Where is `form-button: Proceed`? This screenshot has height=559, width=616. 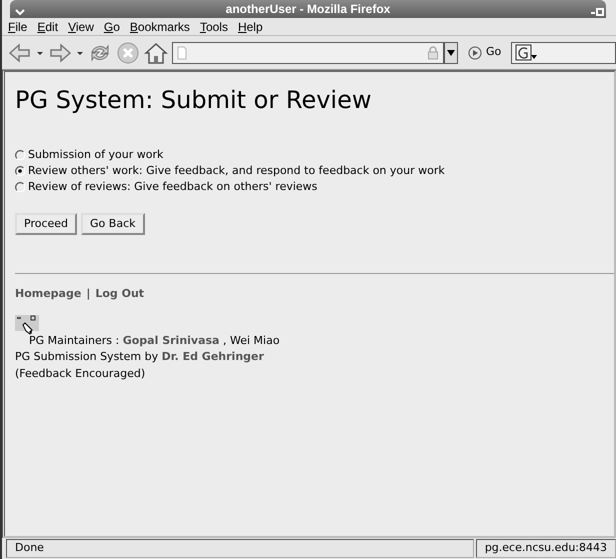
form-button: Proceed is located at coordinates (46, 224).